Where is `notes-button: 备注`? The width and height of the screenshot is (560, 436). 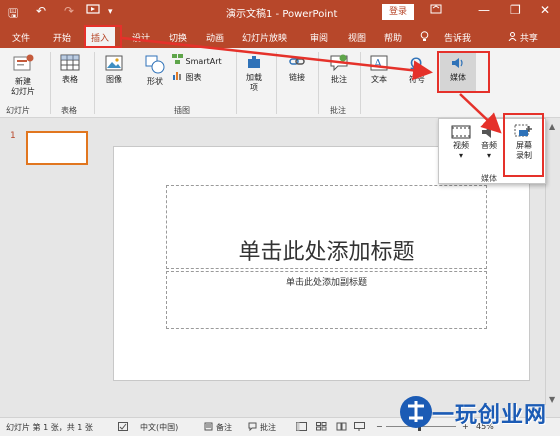 notes-button: 备注 is located at coordinates (224, 427).